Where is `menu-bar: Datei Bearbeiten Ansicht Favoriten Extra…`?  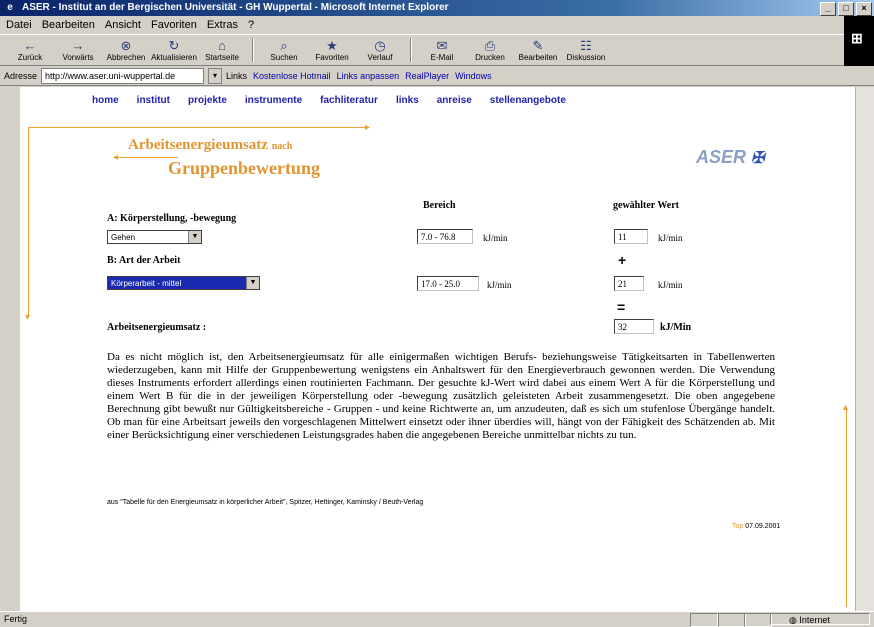 menu-bar: Datei Bearbeiten Ansicht Favoriten Extra… is located at coordinates (437, 25).